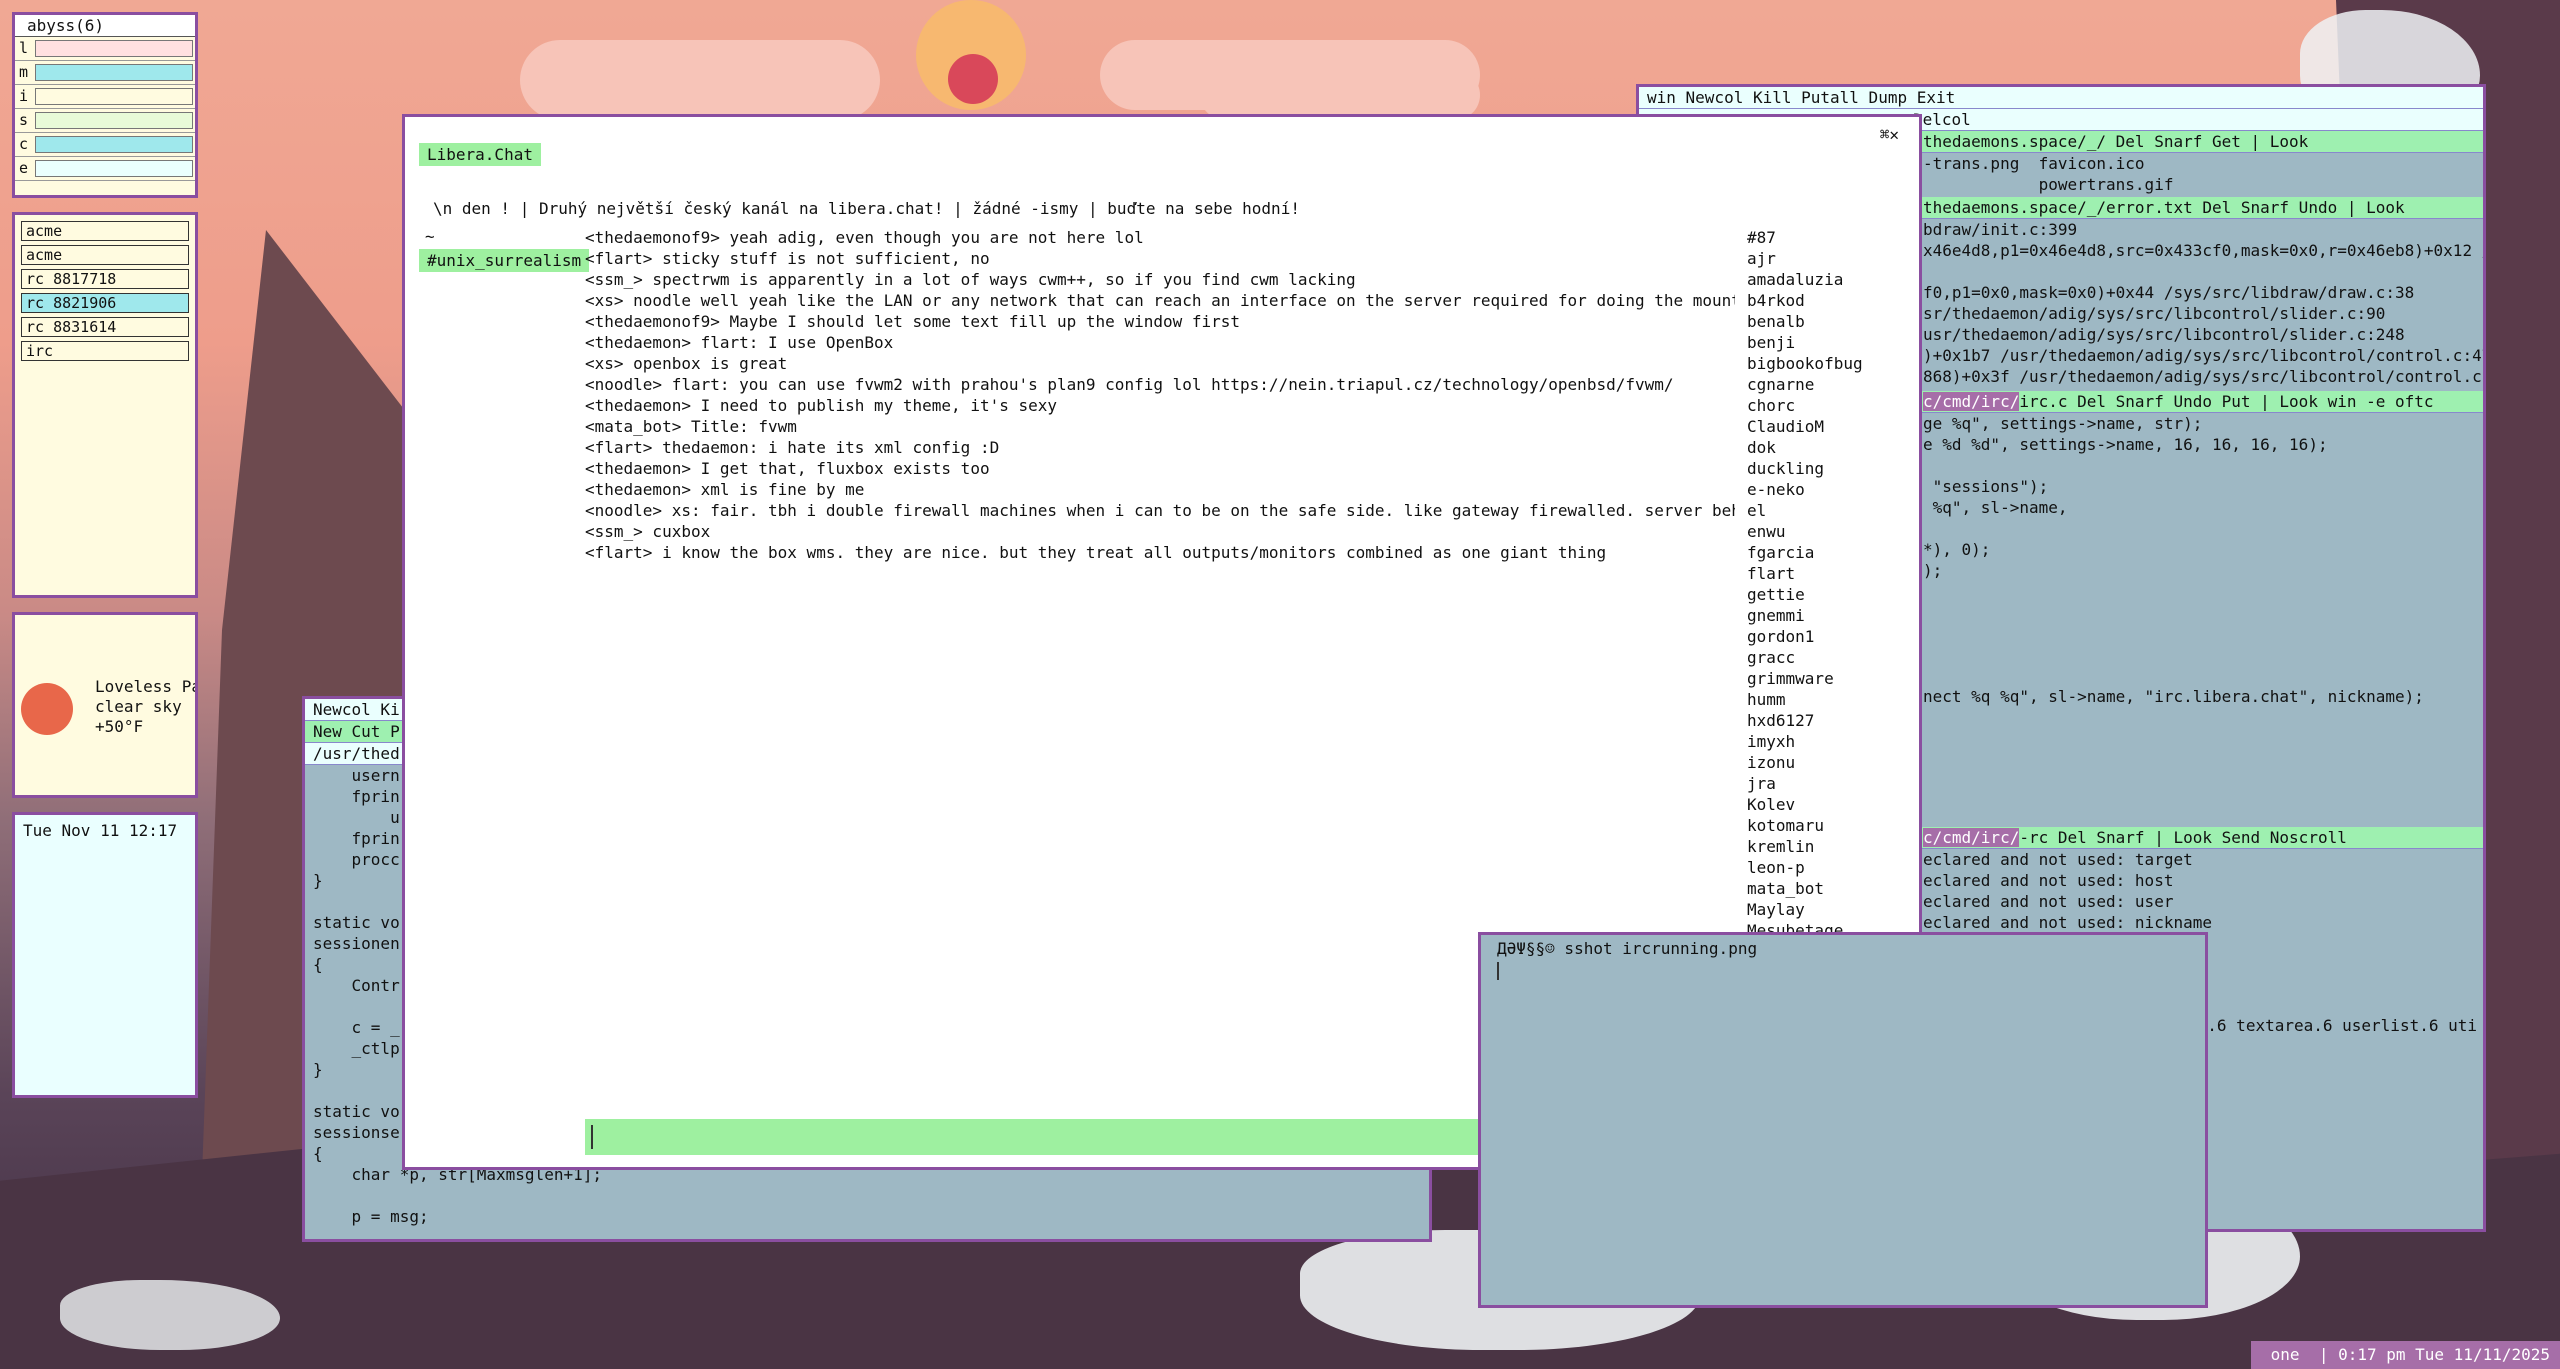 Image resolution: width=2560 pixels, height=1369 pixels. What do you see at coordinates (1832, 405) in the screenshot?
I see `user-list-item: chorc` at bounding box center [1832, 405].